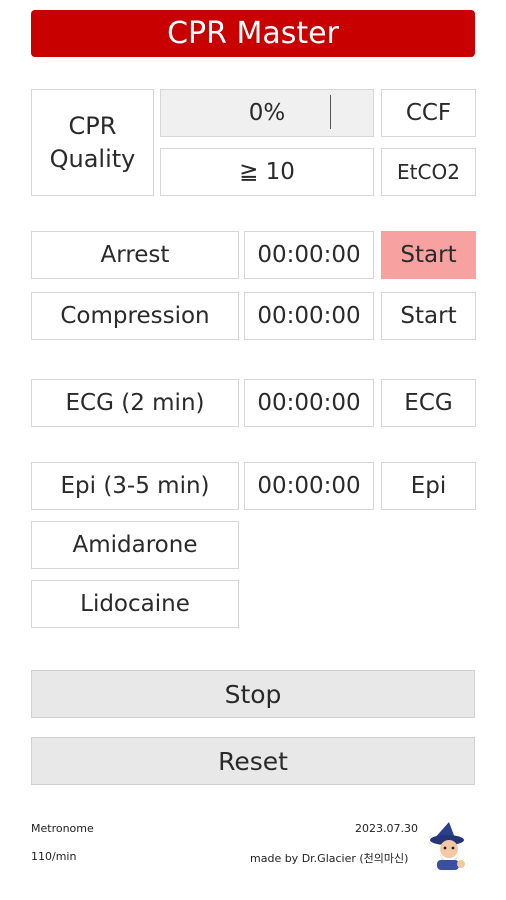  I want to click on reset-button: Reset, so click(253, 761).